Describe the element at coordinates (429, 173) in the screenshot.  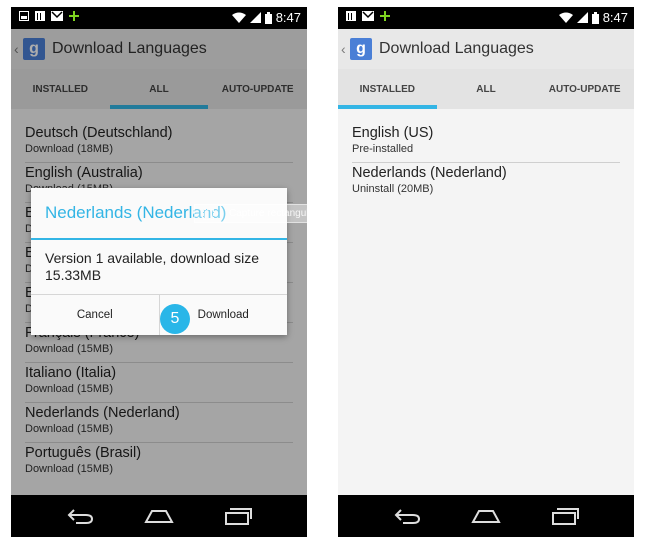
I see `language-name: Nederlands (Nederland)` at that location.